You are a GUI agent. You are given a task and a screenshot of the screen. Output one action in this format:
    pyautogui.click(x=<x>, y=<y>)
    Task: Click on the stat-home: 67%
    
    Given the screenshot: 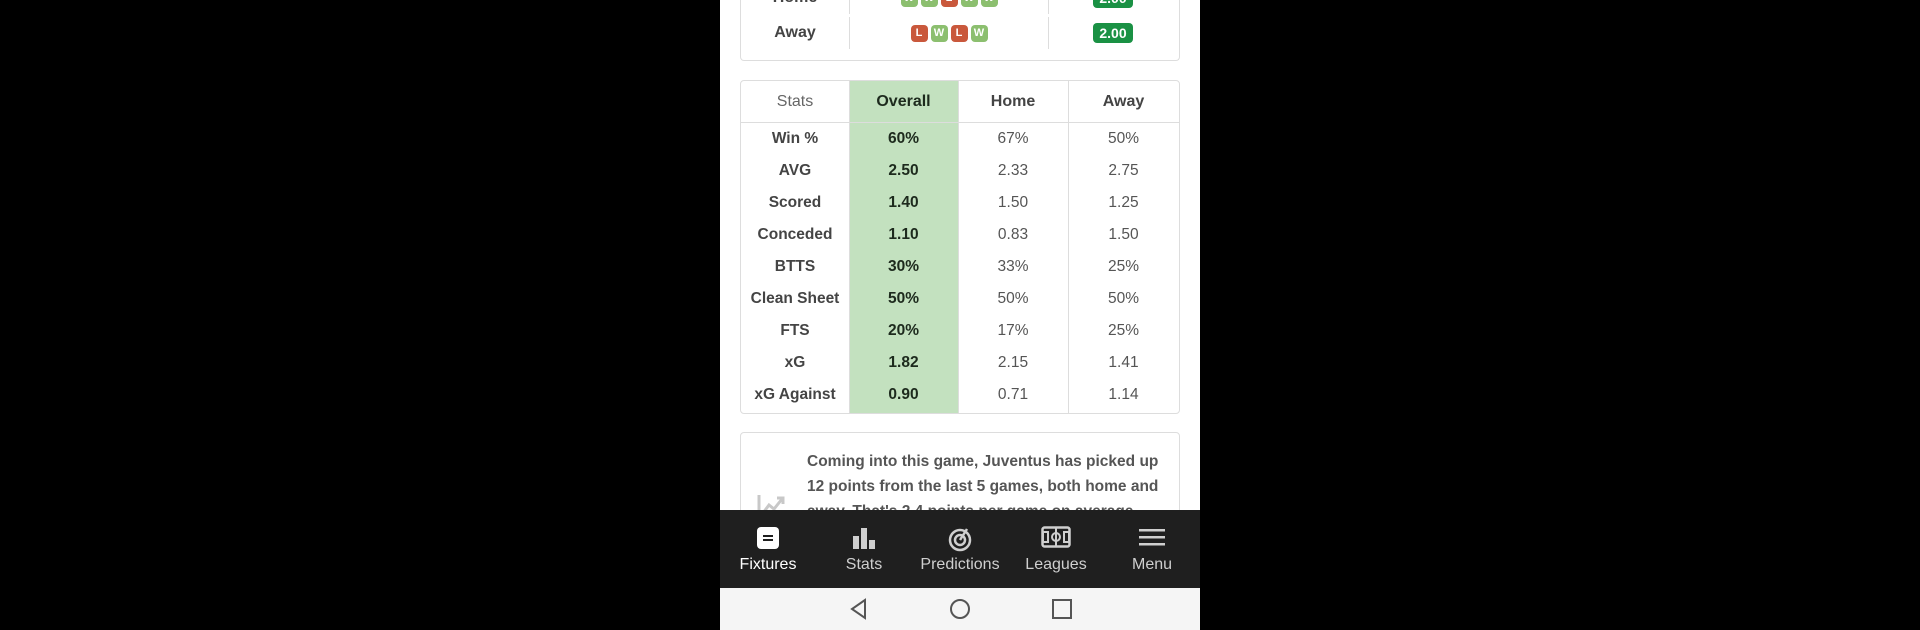 What is the action you would take?
    pyautogui.click(x=1013, y=138)
    